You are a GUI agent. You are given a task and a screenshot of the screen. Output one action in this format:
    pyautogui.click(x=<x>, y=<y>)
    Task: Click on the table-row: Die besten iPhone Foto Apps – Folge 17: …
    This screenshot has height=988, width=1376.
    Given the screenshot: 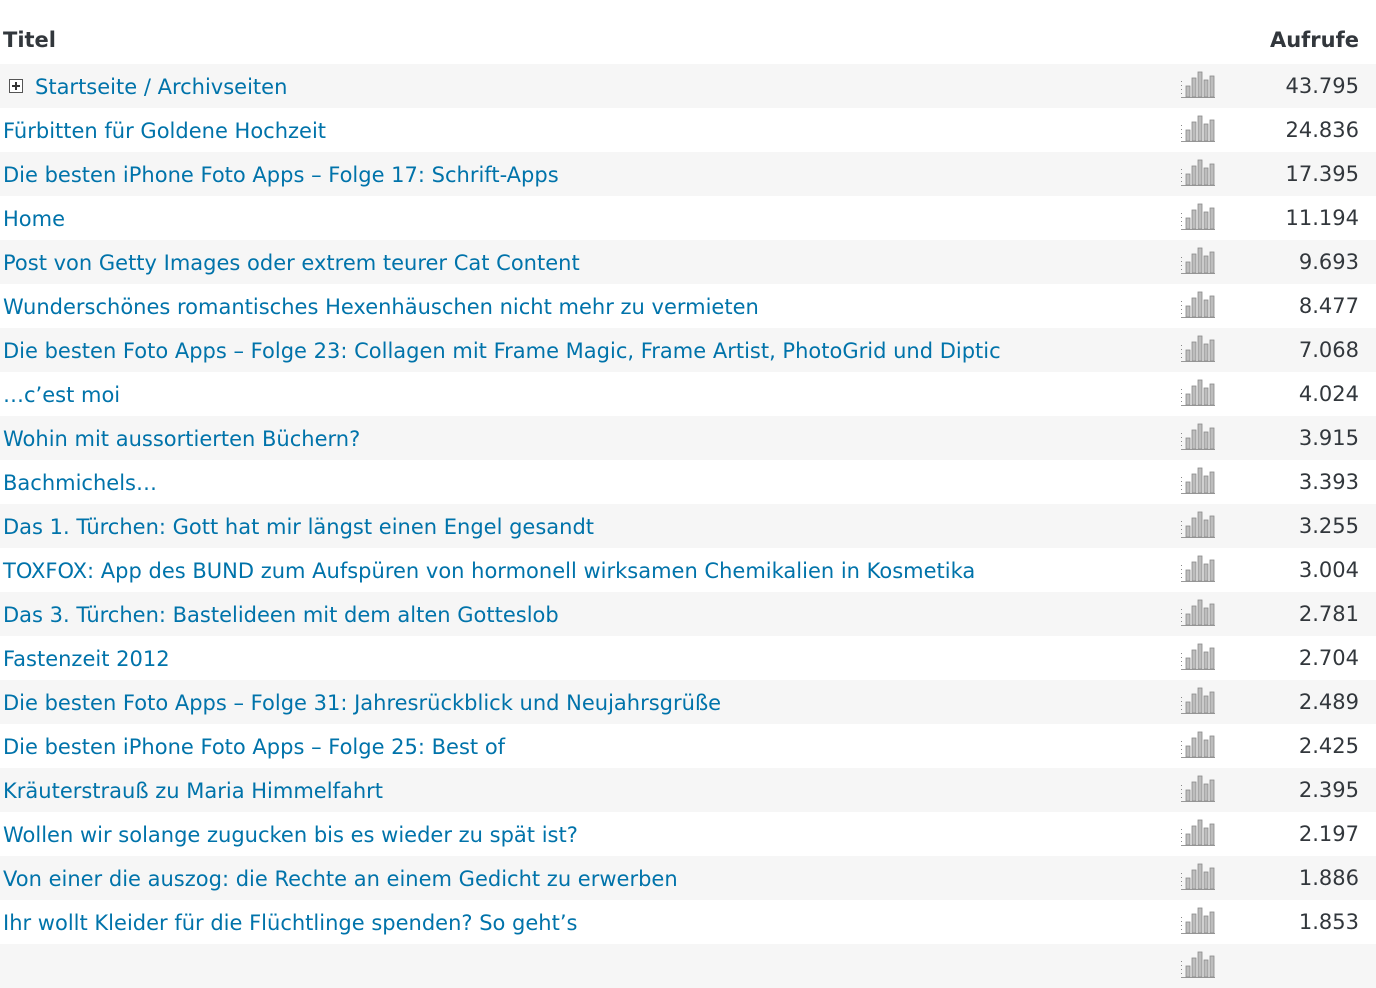 What is the action you would take?
    pyautogui.click(x=688, y=174)
    